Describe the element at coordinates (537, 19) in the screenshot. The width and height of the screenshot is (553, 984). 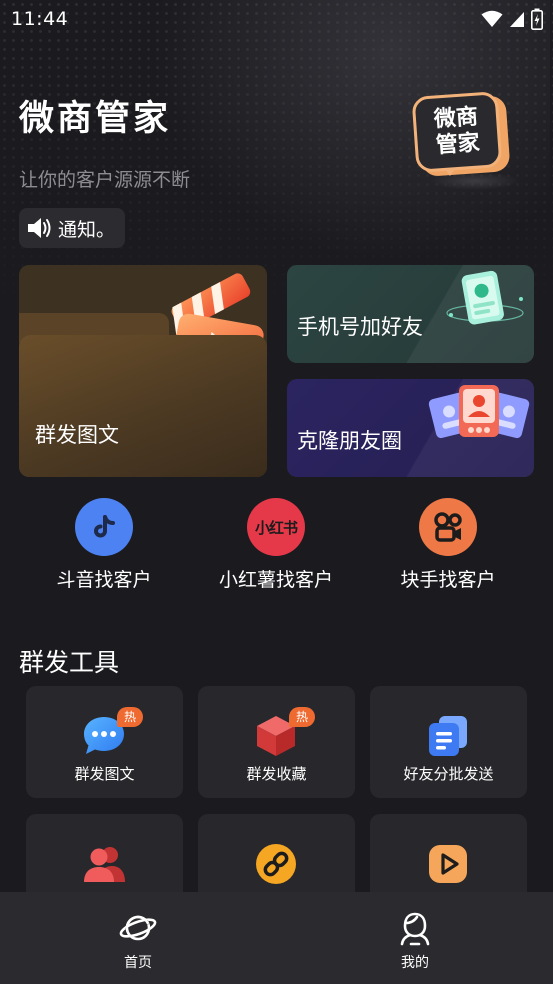
I see `battery-icon` at that location.